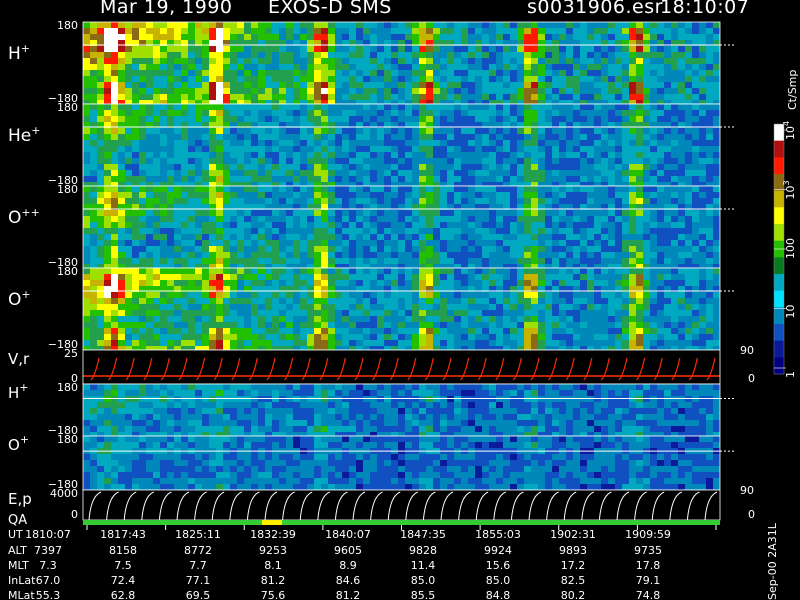 The width and height of the screenshot is (800, 600). What do you see at coordinates (67, 387) in the screenshot?
I see `ytick-top-hplus-2: 180` at bounding box center [67, 387].